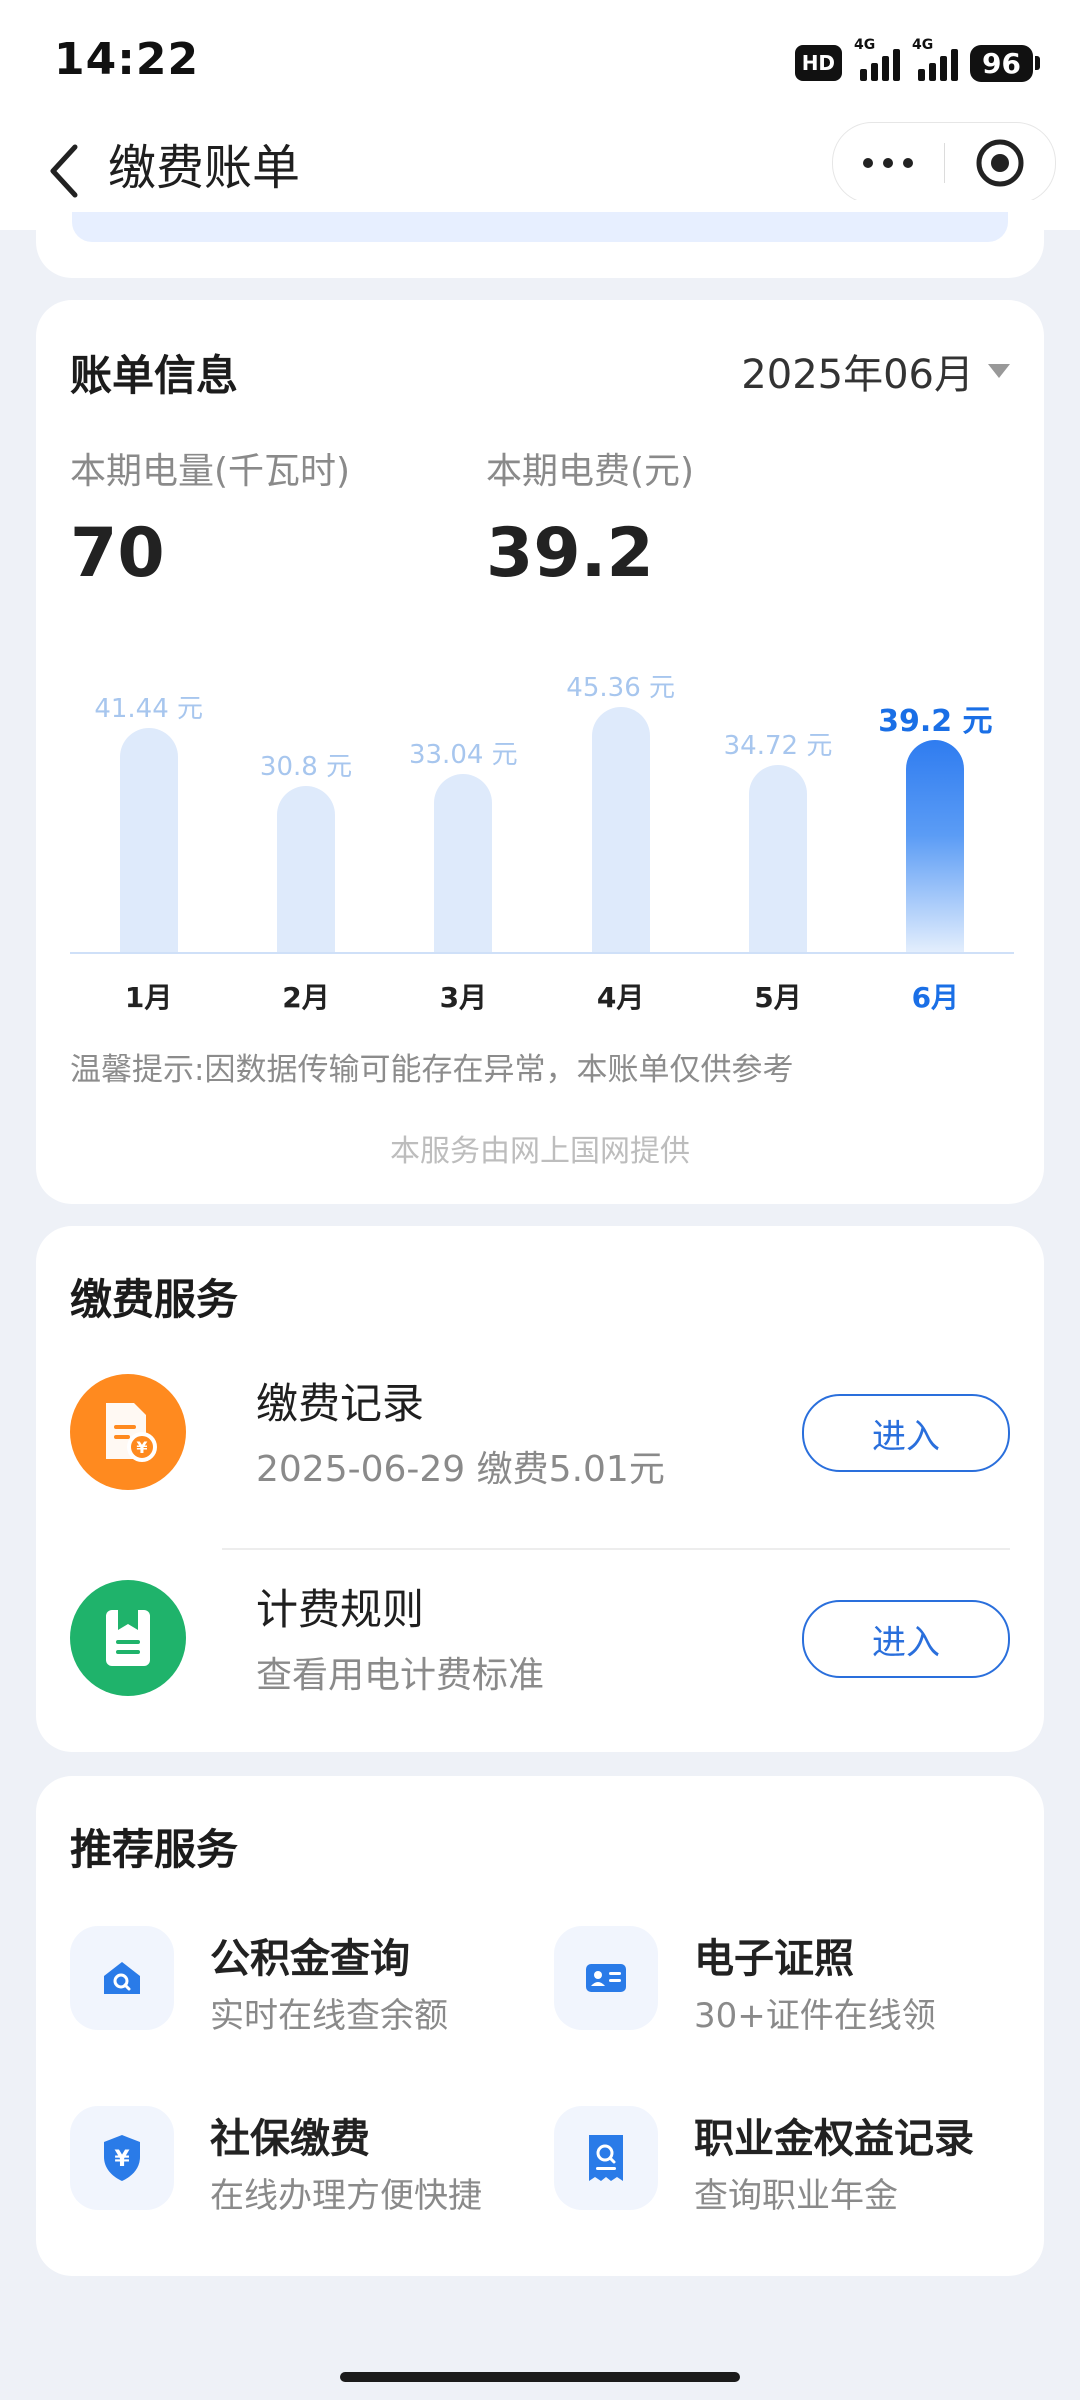 Image resolution: width=1080 pixels, height=2400 pixels. What do you see at coordinates (306, 766) in the screenshot?
I see `chart-value-label: 30.8 元` at bounding box center [306, 766].